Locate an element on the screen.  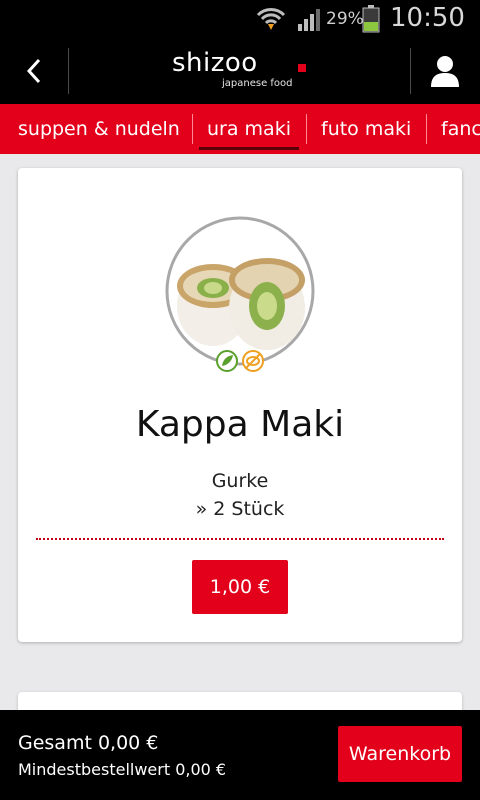
battery-icon is located at coordinates (371, 19).